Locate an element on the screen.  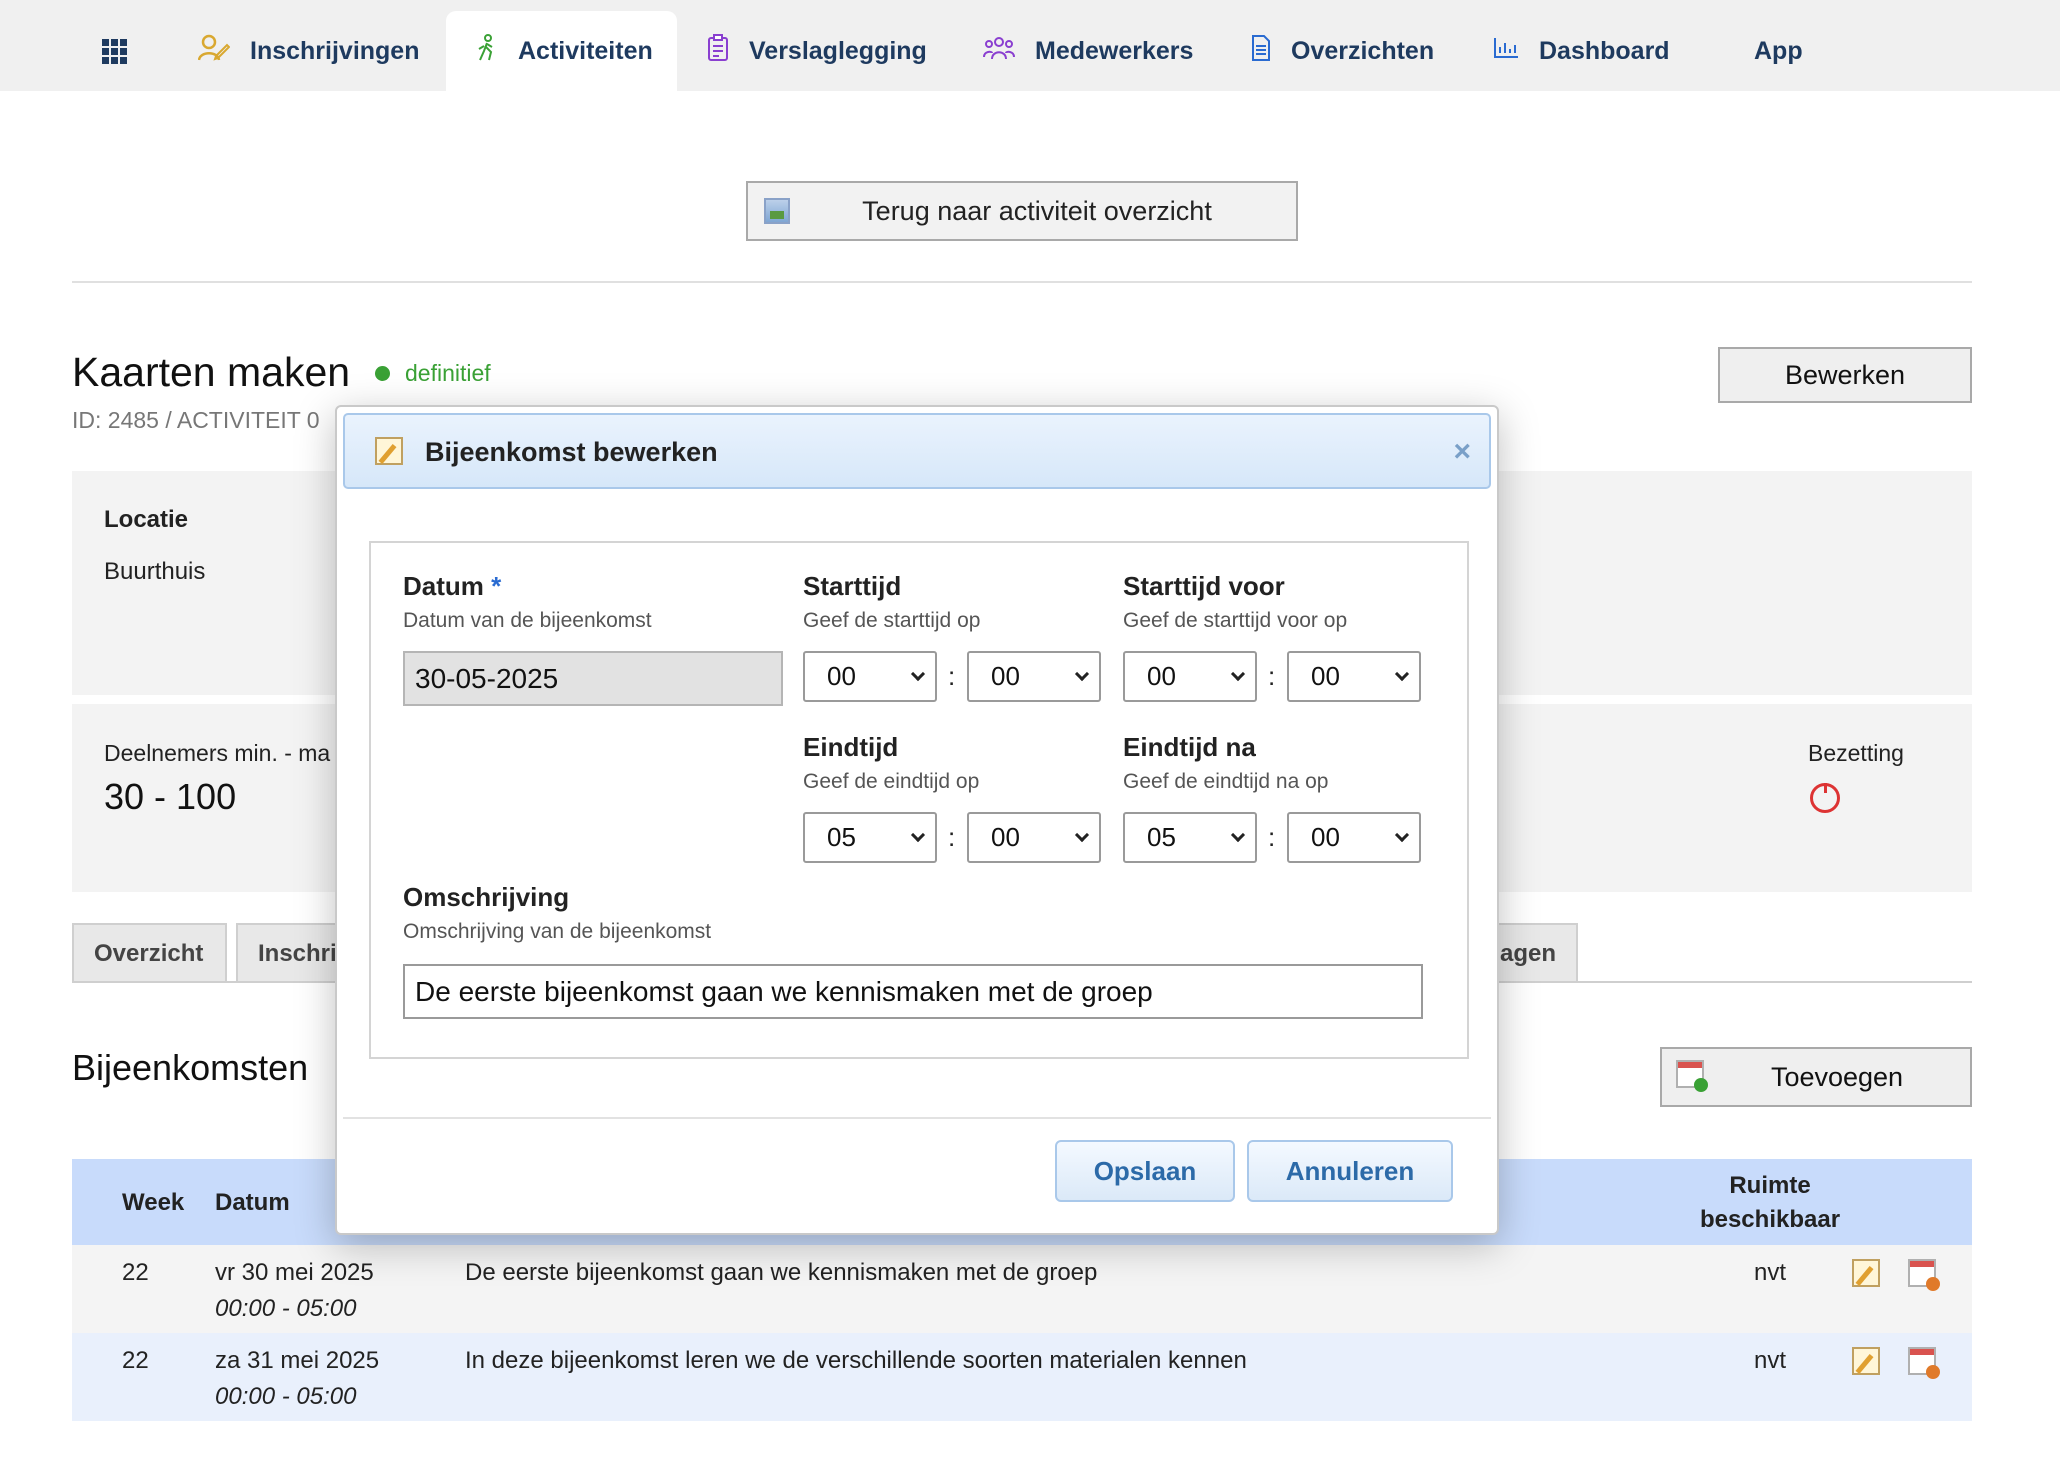
cell-date: vr 30 mei 2025 is located at coordinates (294, 1272).